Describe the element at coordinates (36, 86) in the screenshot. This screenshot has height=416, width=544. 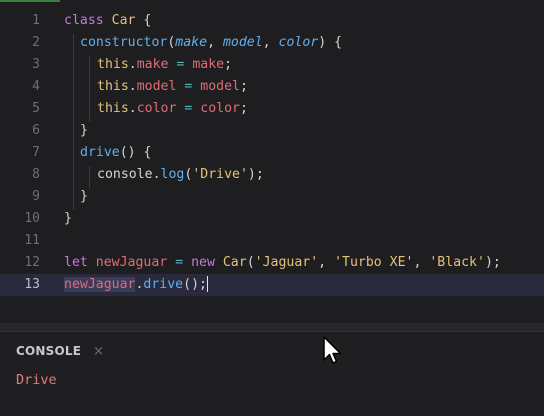
I see `line-number: 4` at that location.